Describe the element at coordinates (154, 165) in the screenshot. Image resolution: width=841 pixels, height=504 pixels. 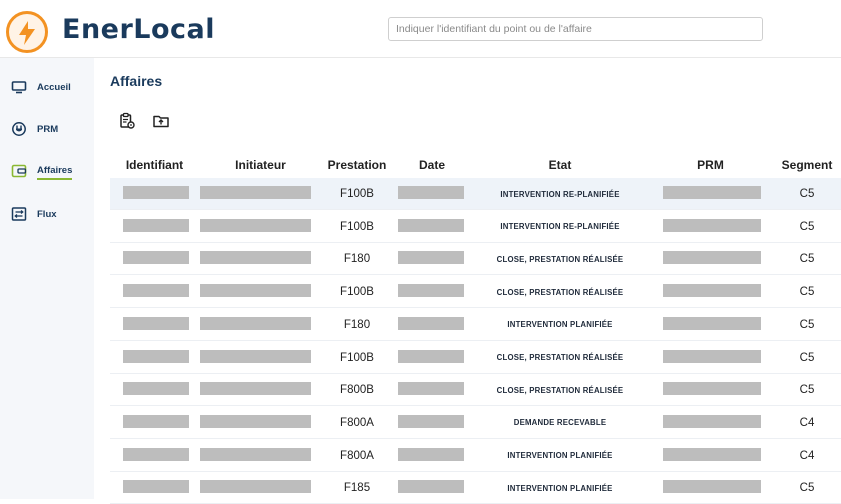
I see `column-header-identifiant: Identifiant` at that location.